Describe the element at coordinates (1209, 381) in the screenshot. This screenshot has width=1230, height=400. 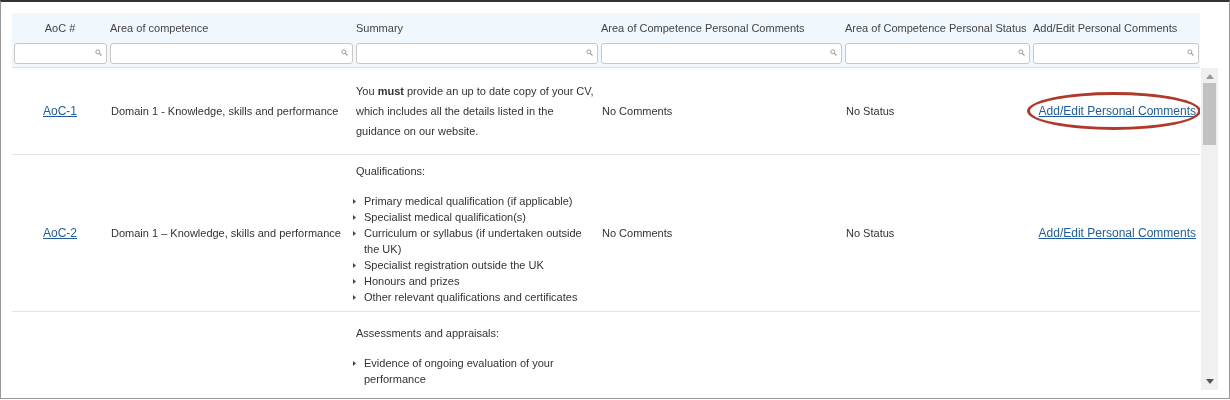
I see `scroll-down-icon` at that location.